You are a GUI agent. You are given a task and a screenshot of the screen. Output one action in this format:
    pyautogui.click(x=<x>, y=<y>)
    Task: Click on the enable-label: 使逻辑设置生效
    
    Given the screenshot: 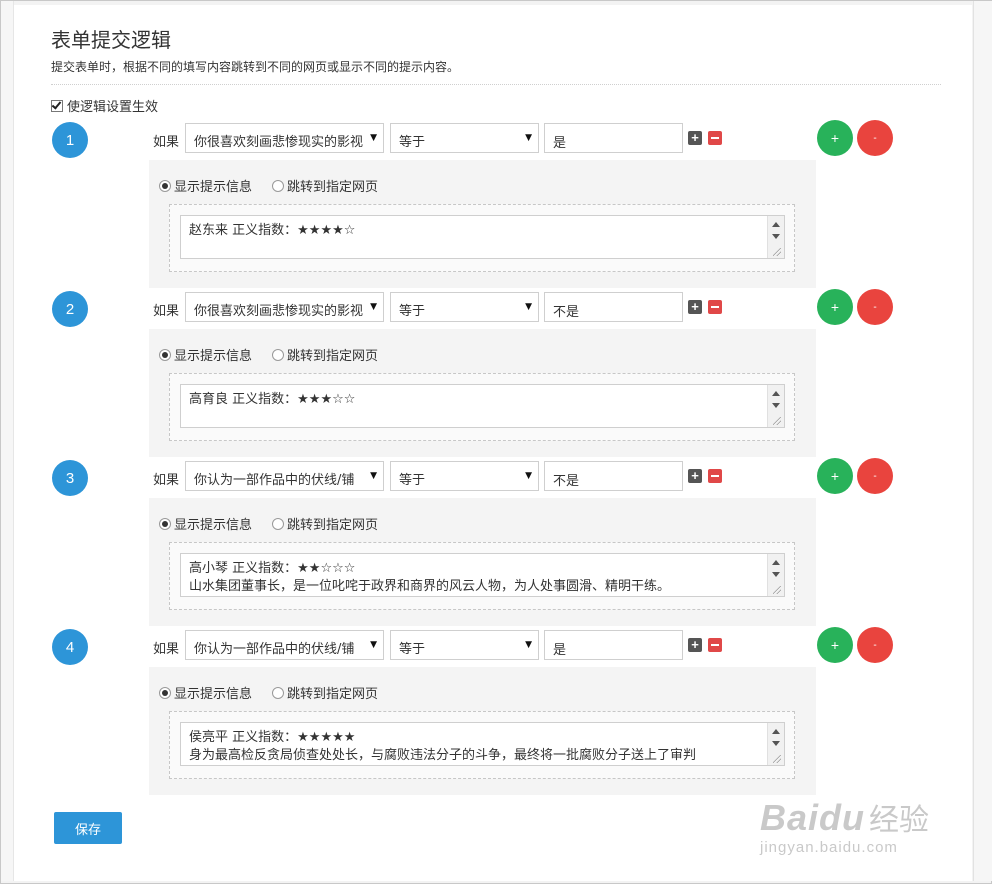 What is the action you would take?
    pyautogui.click(x=113, y=107)
    